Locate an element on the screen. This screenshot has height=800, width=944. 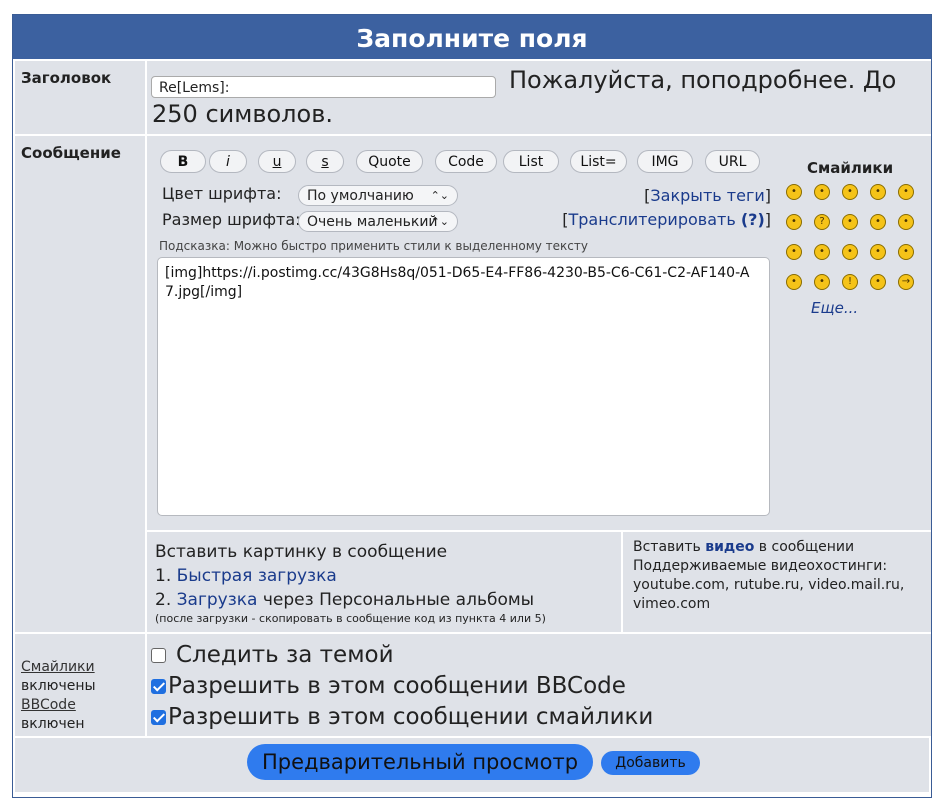
frown-smiley-icon: • is located at coordinates (850, 252).